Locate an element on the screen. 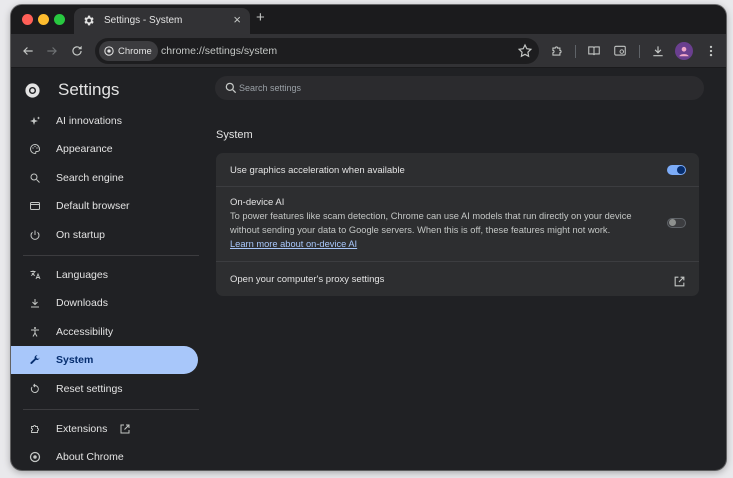 The height and width of the screenshot is (478, 733). proxy-settings-label: Open your computer's proxy settings is located at coordinates (307, 279).